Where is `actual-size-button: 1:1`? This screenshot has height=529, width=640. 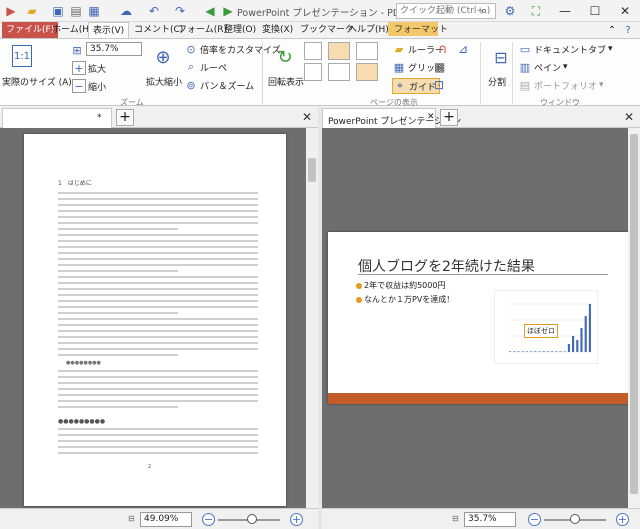
actual-size-button: 1:1 is located at coordinates (22, 56).